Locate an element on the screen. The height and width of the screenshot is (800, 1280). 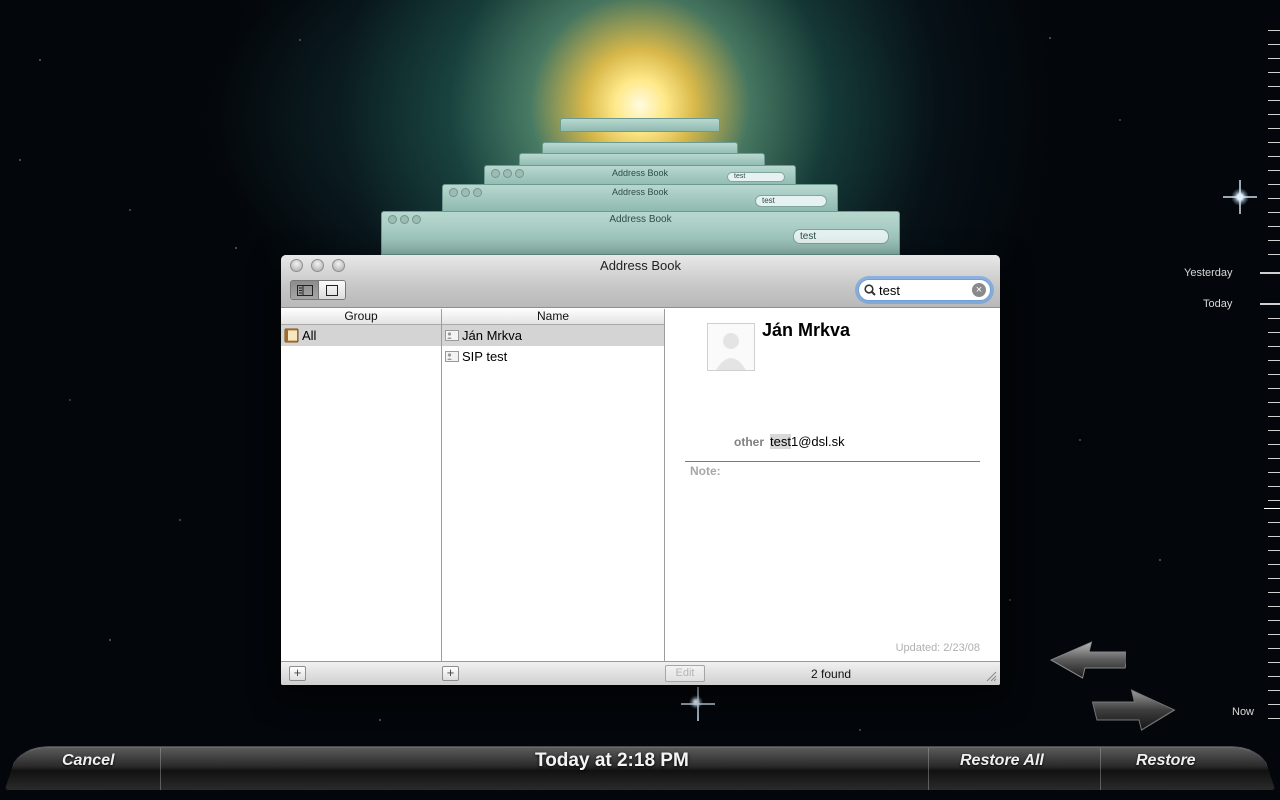
contact-photo is located at coordinates (731, 347).